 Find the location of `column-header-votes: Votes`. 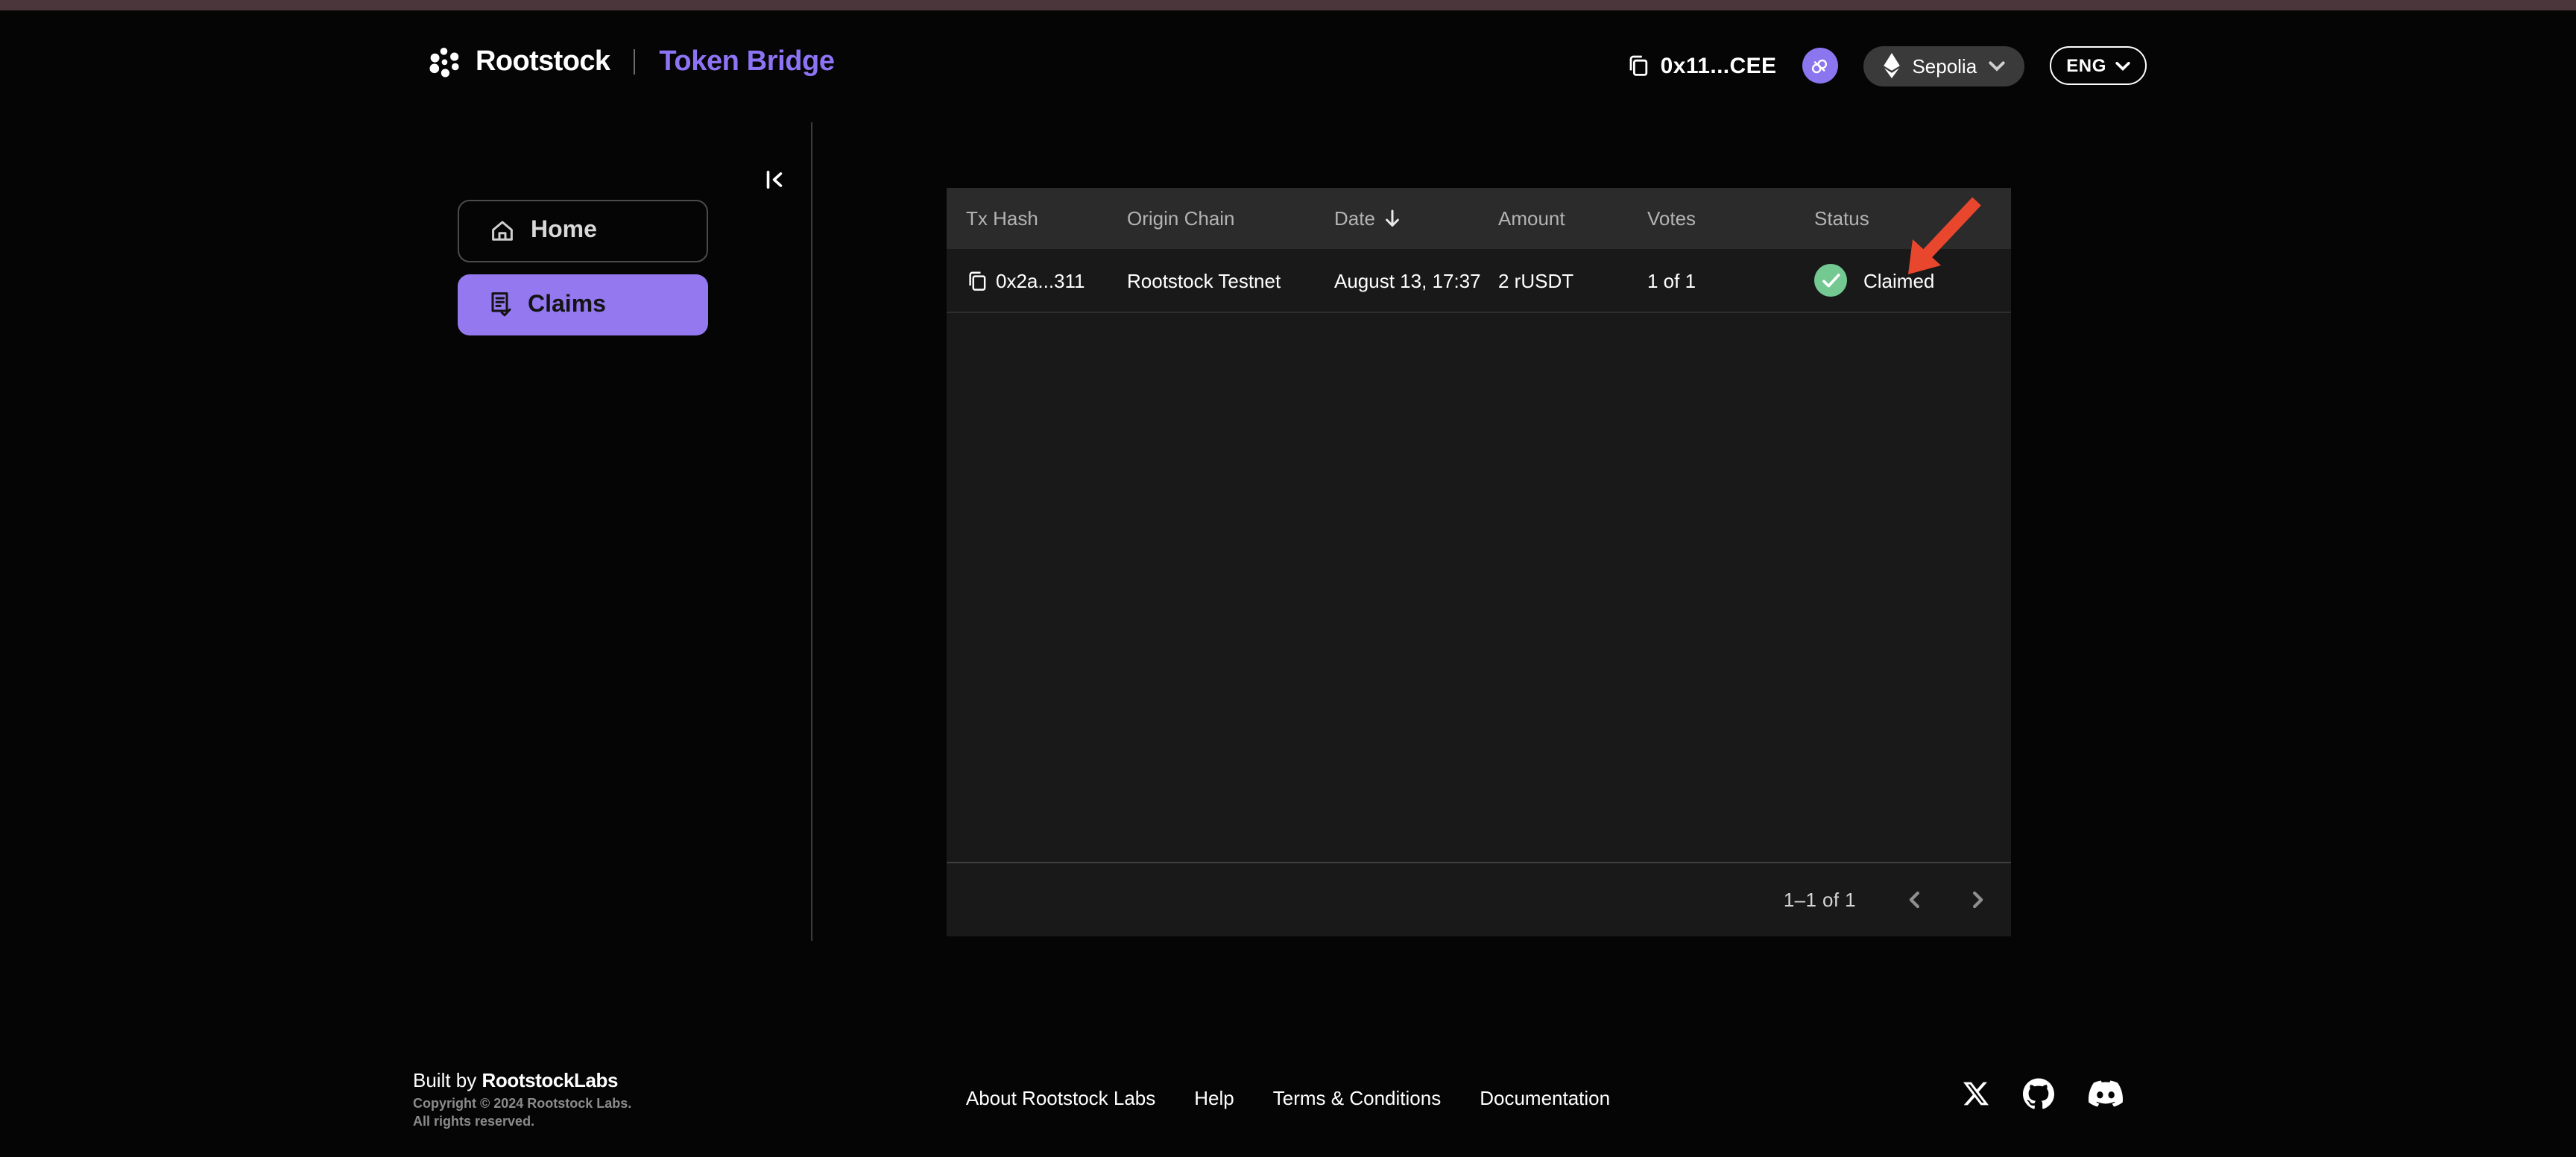

column-header-votes: Votes is located at coordinates (1730, 218).